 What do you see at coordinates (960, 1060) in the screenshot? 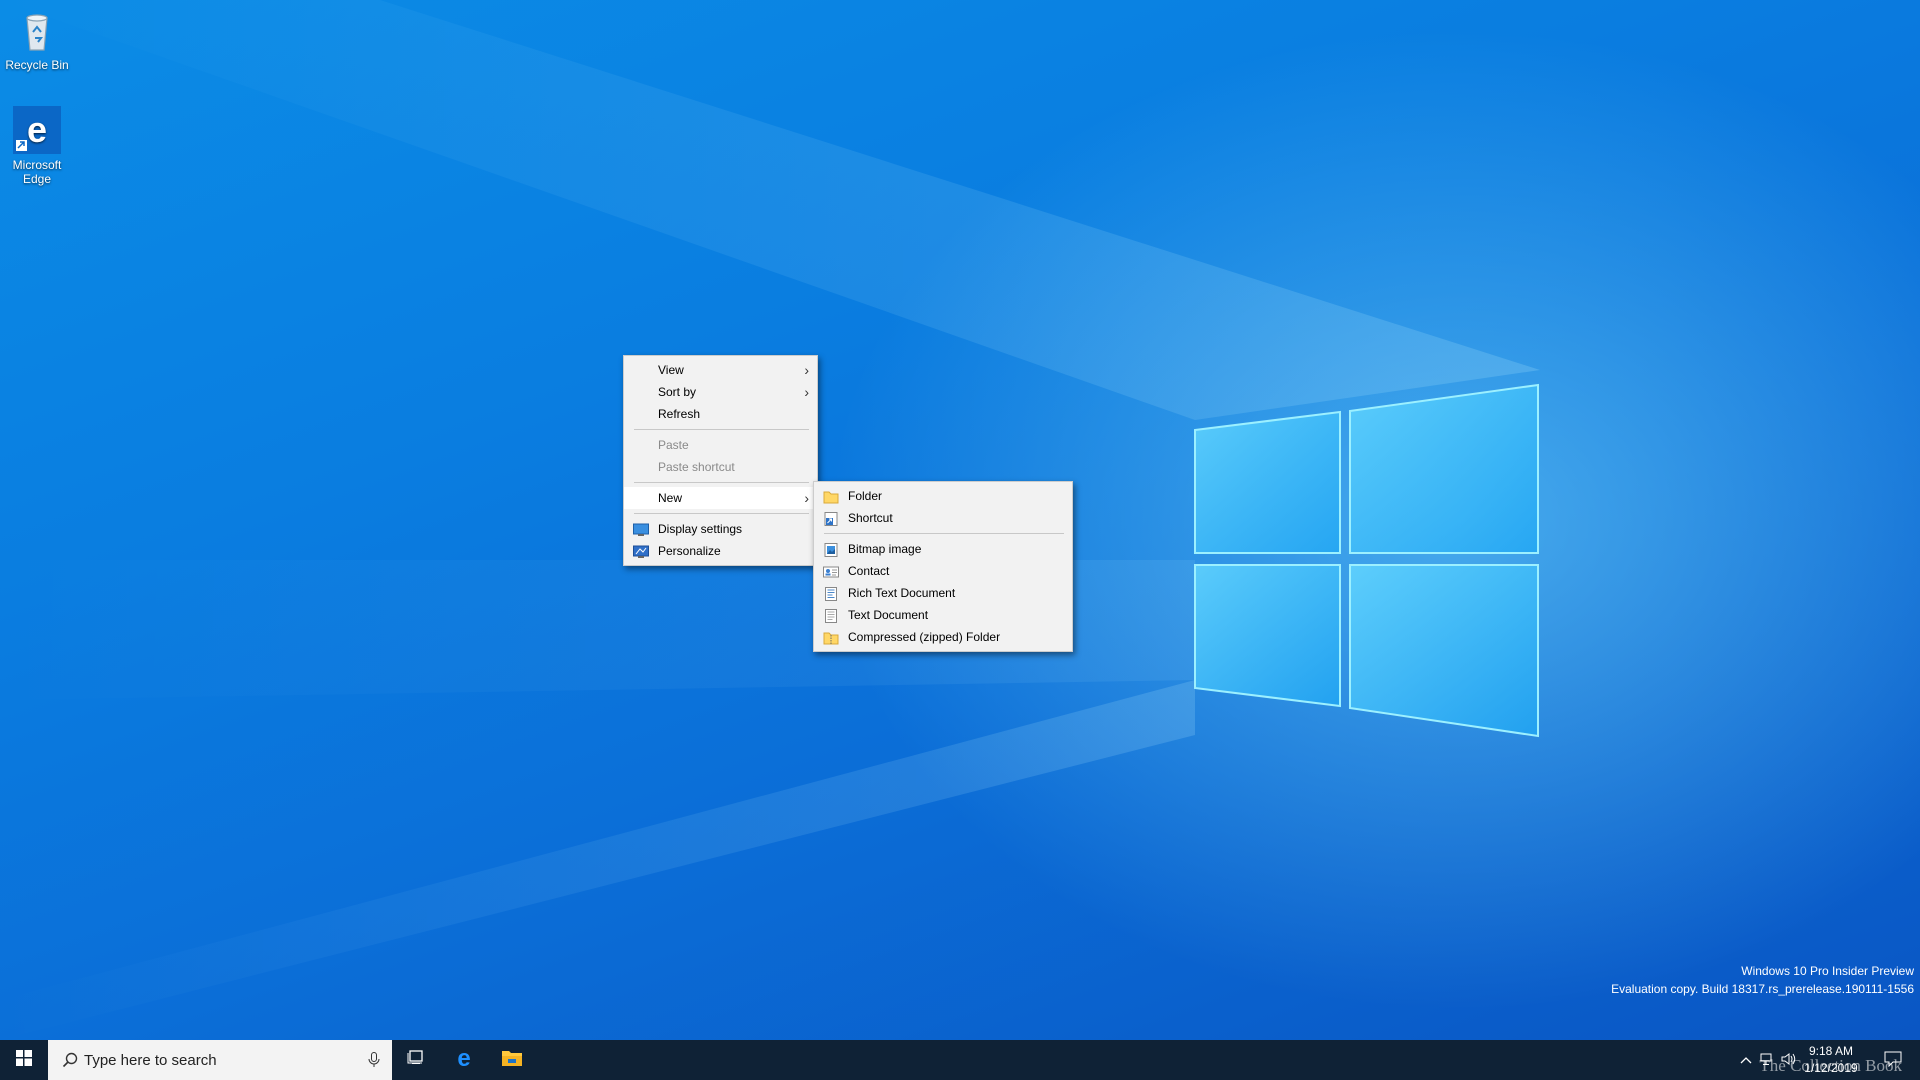
I see `taskbar: Type here to search e 9:18 AM 1/12/2019` at bounding box center [960, 1060].